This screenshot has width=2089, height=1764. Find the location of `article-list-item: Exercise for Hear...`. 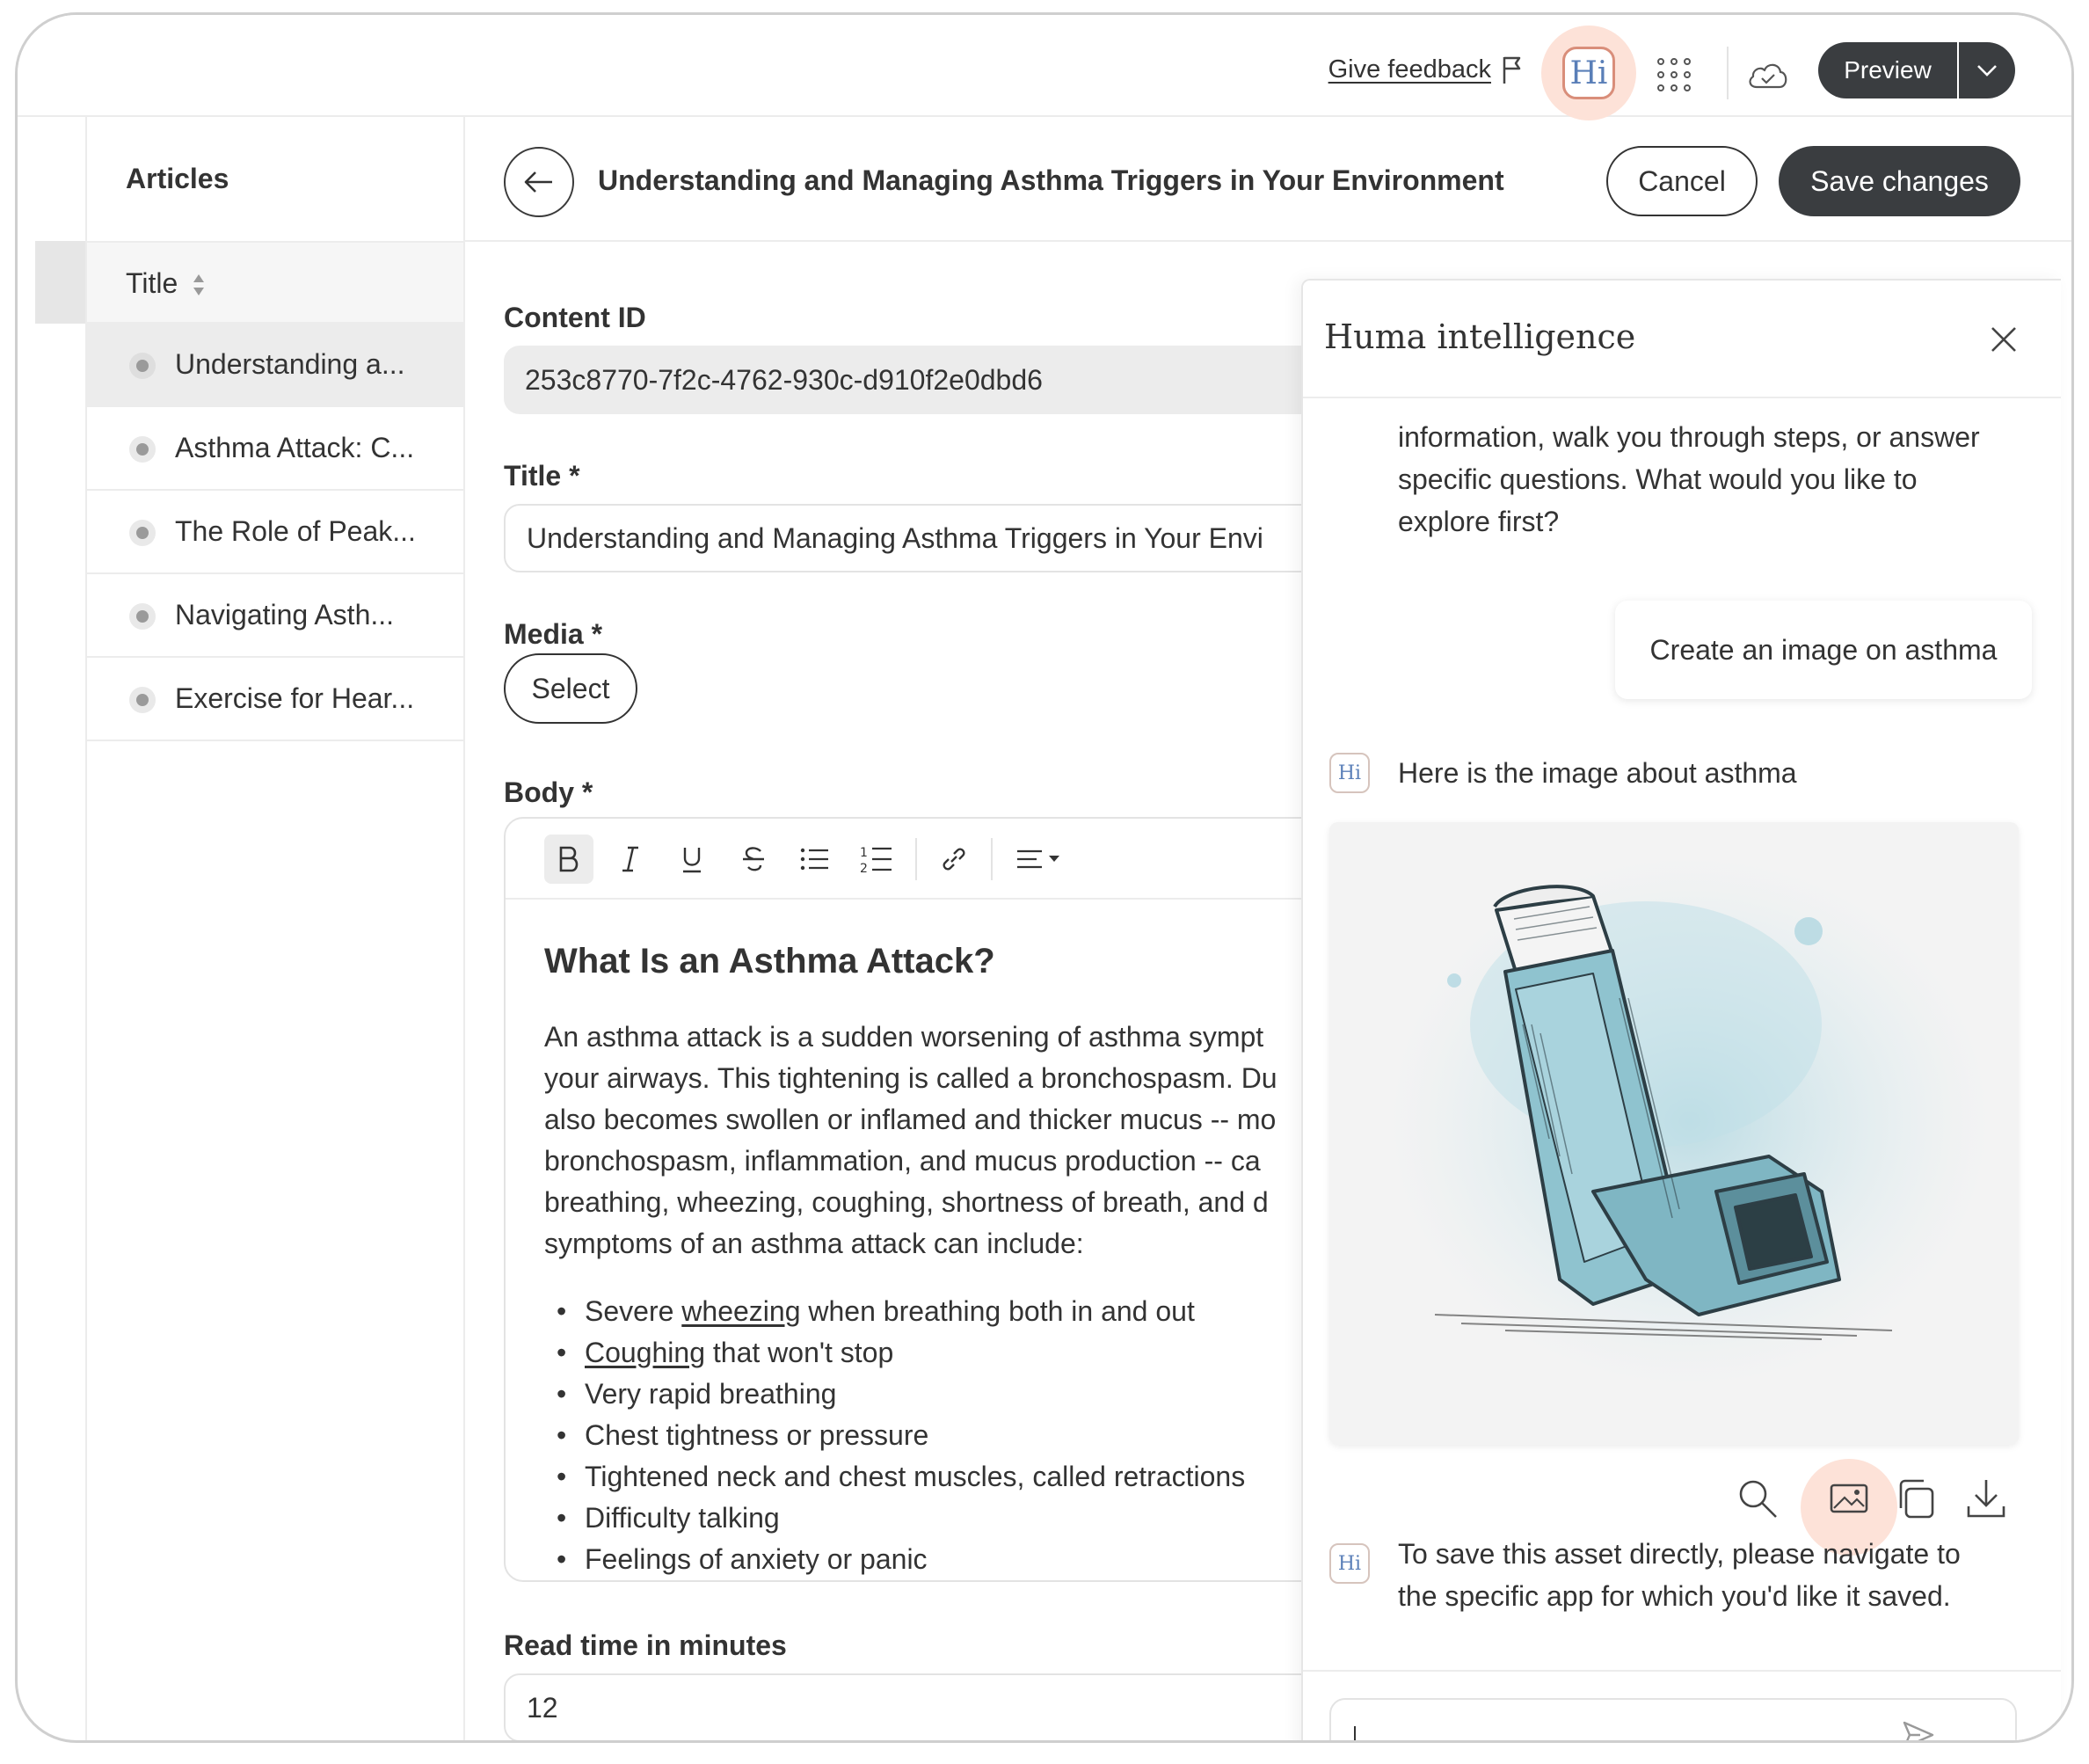

article-list-item: Exercise for Hear... is located at coordinates (275, 699).